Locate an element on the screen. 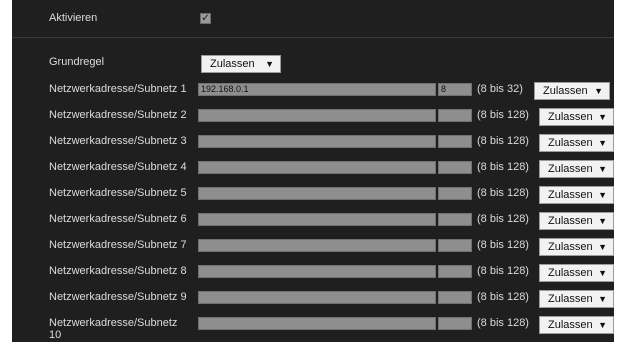 The image size is (620, 342). subnet-label: Netzwerkadresse/Subnetz 6 is located at coordinates (118, 219).